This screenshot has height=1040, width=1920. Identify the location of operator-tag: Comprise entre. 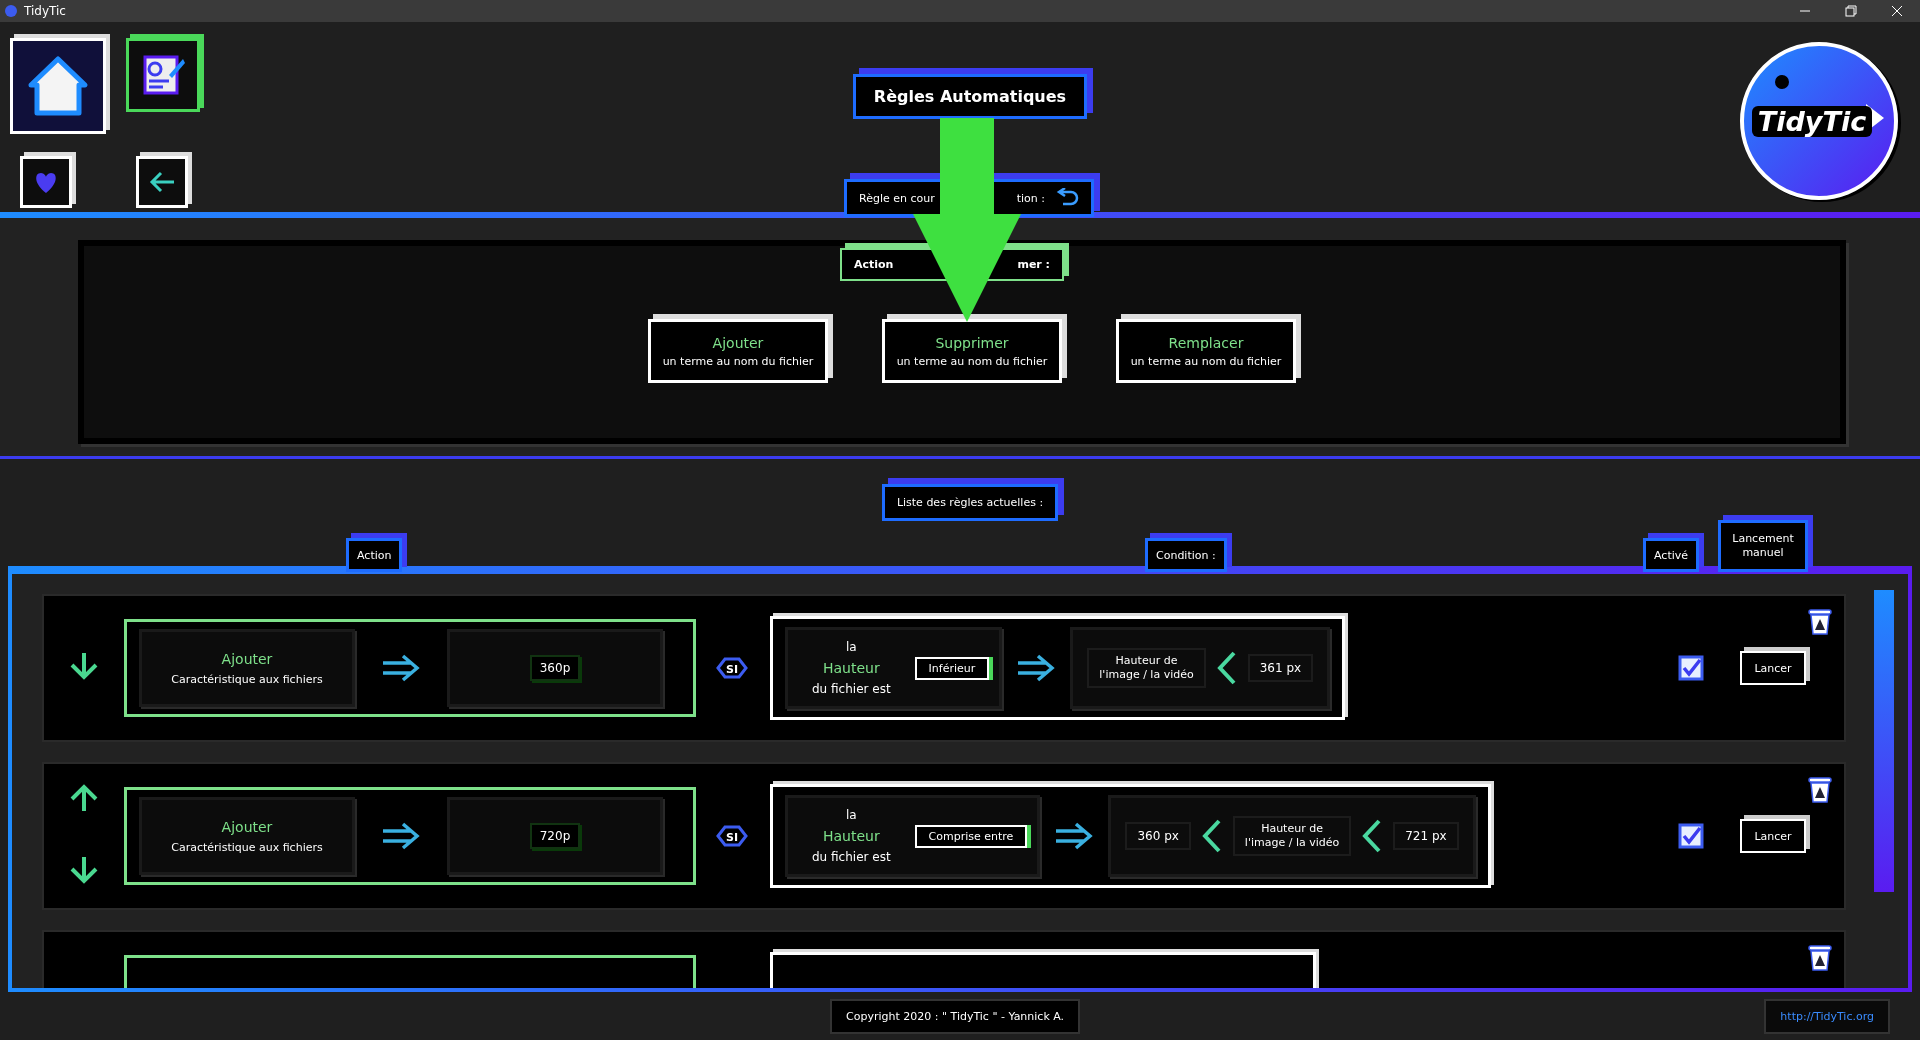
(971, 836).